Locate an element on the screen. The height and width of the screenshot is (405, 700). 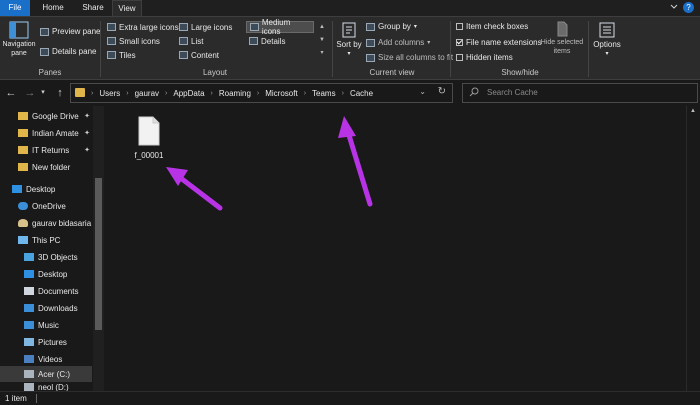
refresh-icon: ↻ is located at coordinates (442, 91).